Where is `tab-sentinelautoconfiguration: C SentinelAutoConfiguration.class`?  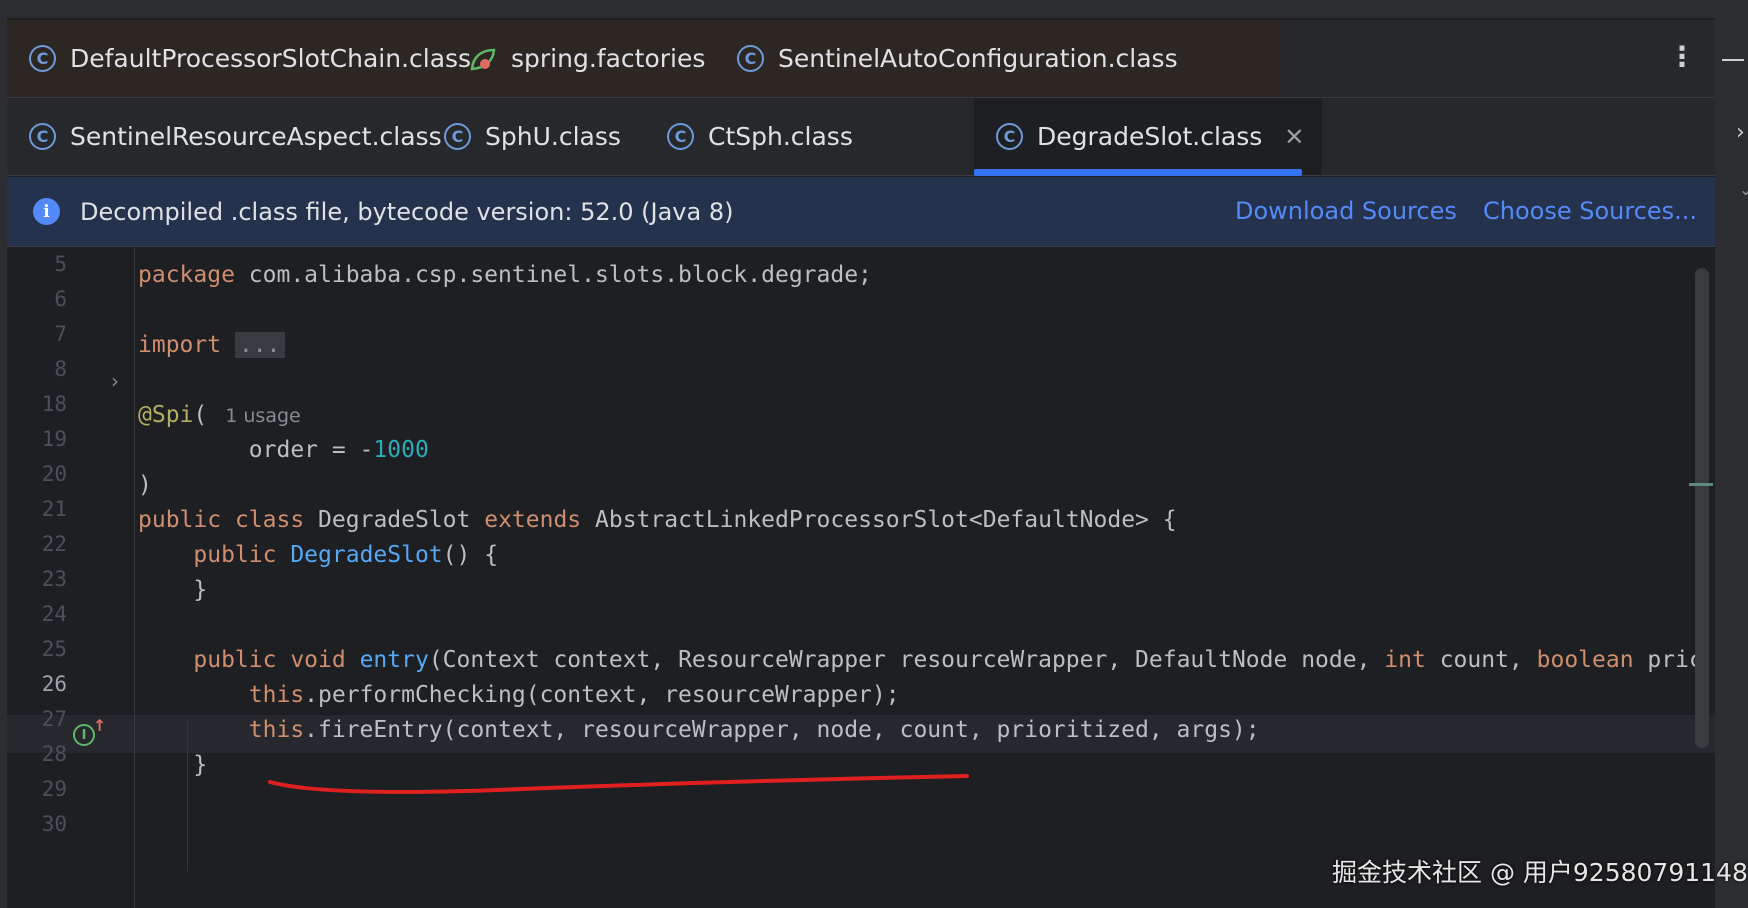 tab-sentinelautoconfiguration: C SentinelAutoConfiguration.class is located at coordinates (957, 58).